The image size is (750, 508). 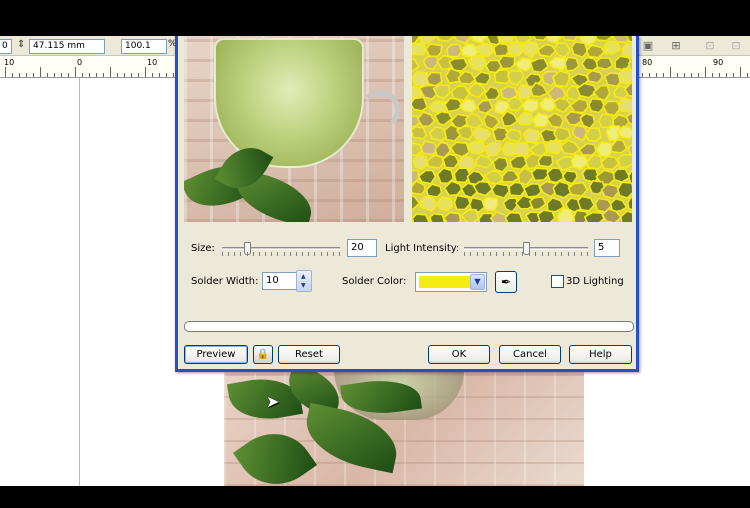 I want to click on preview-lock-button: 🔒, so click(x=263, y=354).